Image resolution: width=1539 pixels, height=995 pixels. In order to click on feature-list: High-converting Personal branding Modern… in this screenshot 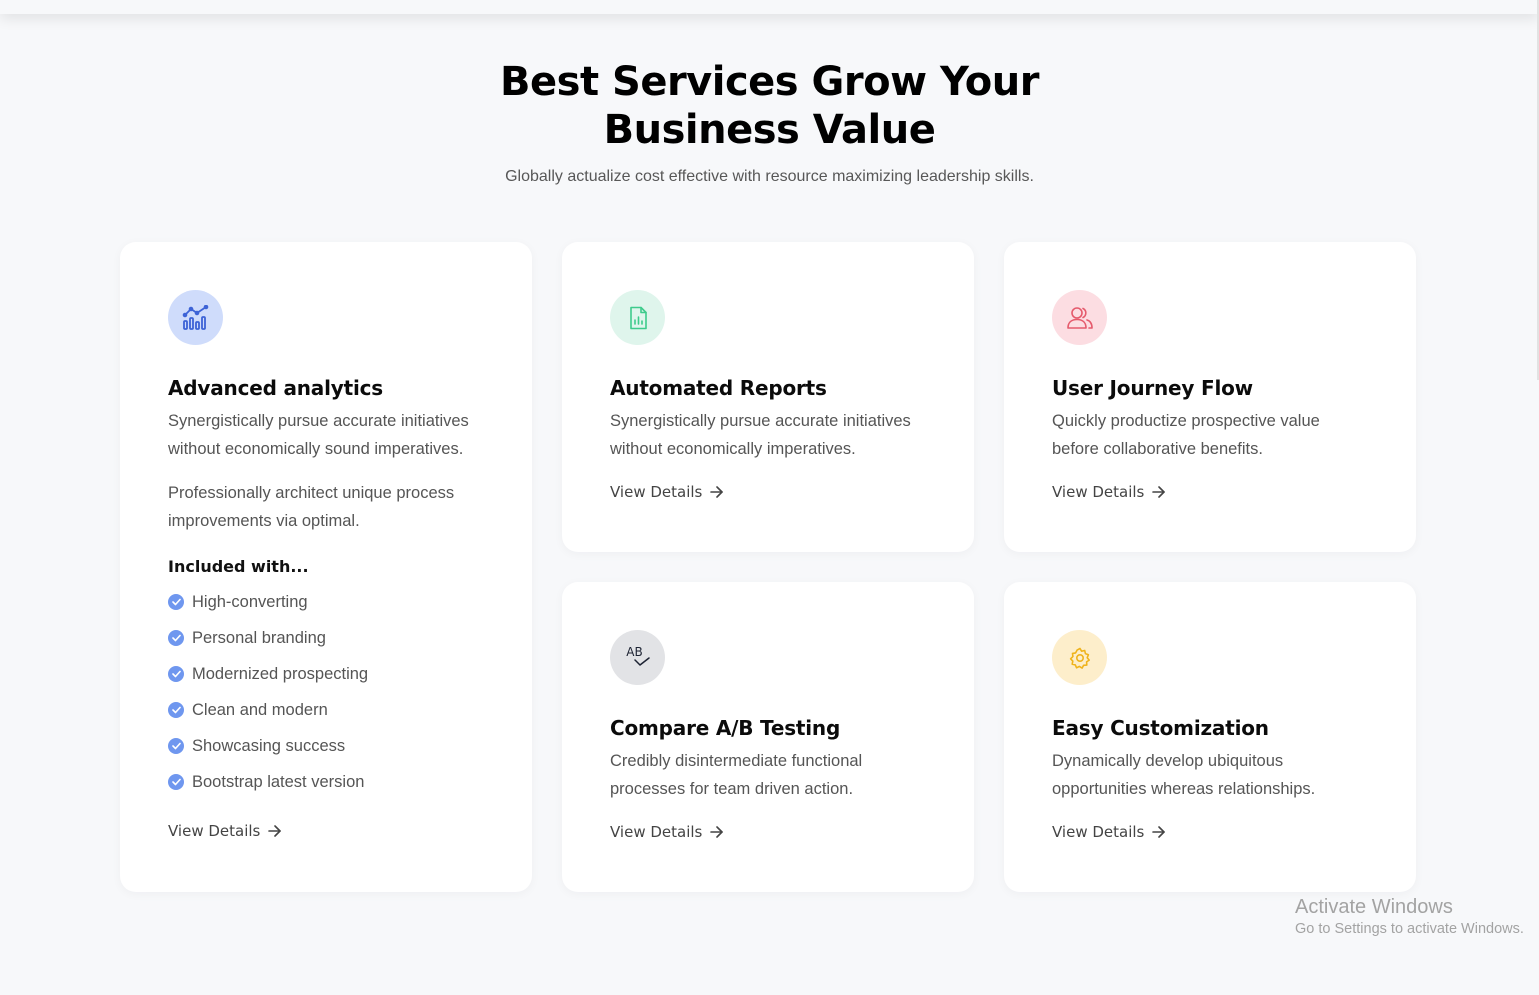, I will do `click(326, 692)`.